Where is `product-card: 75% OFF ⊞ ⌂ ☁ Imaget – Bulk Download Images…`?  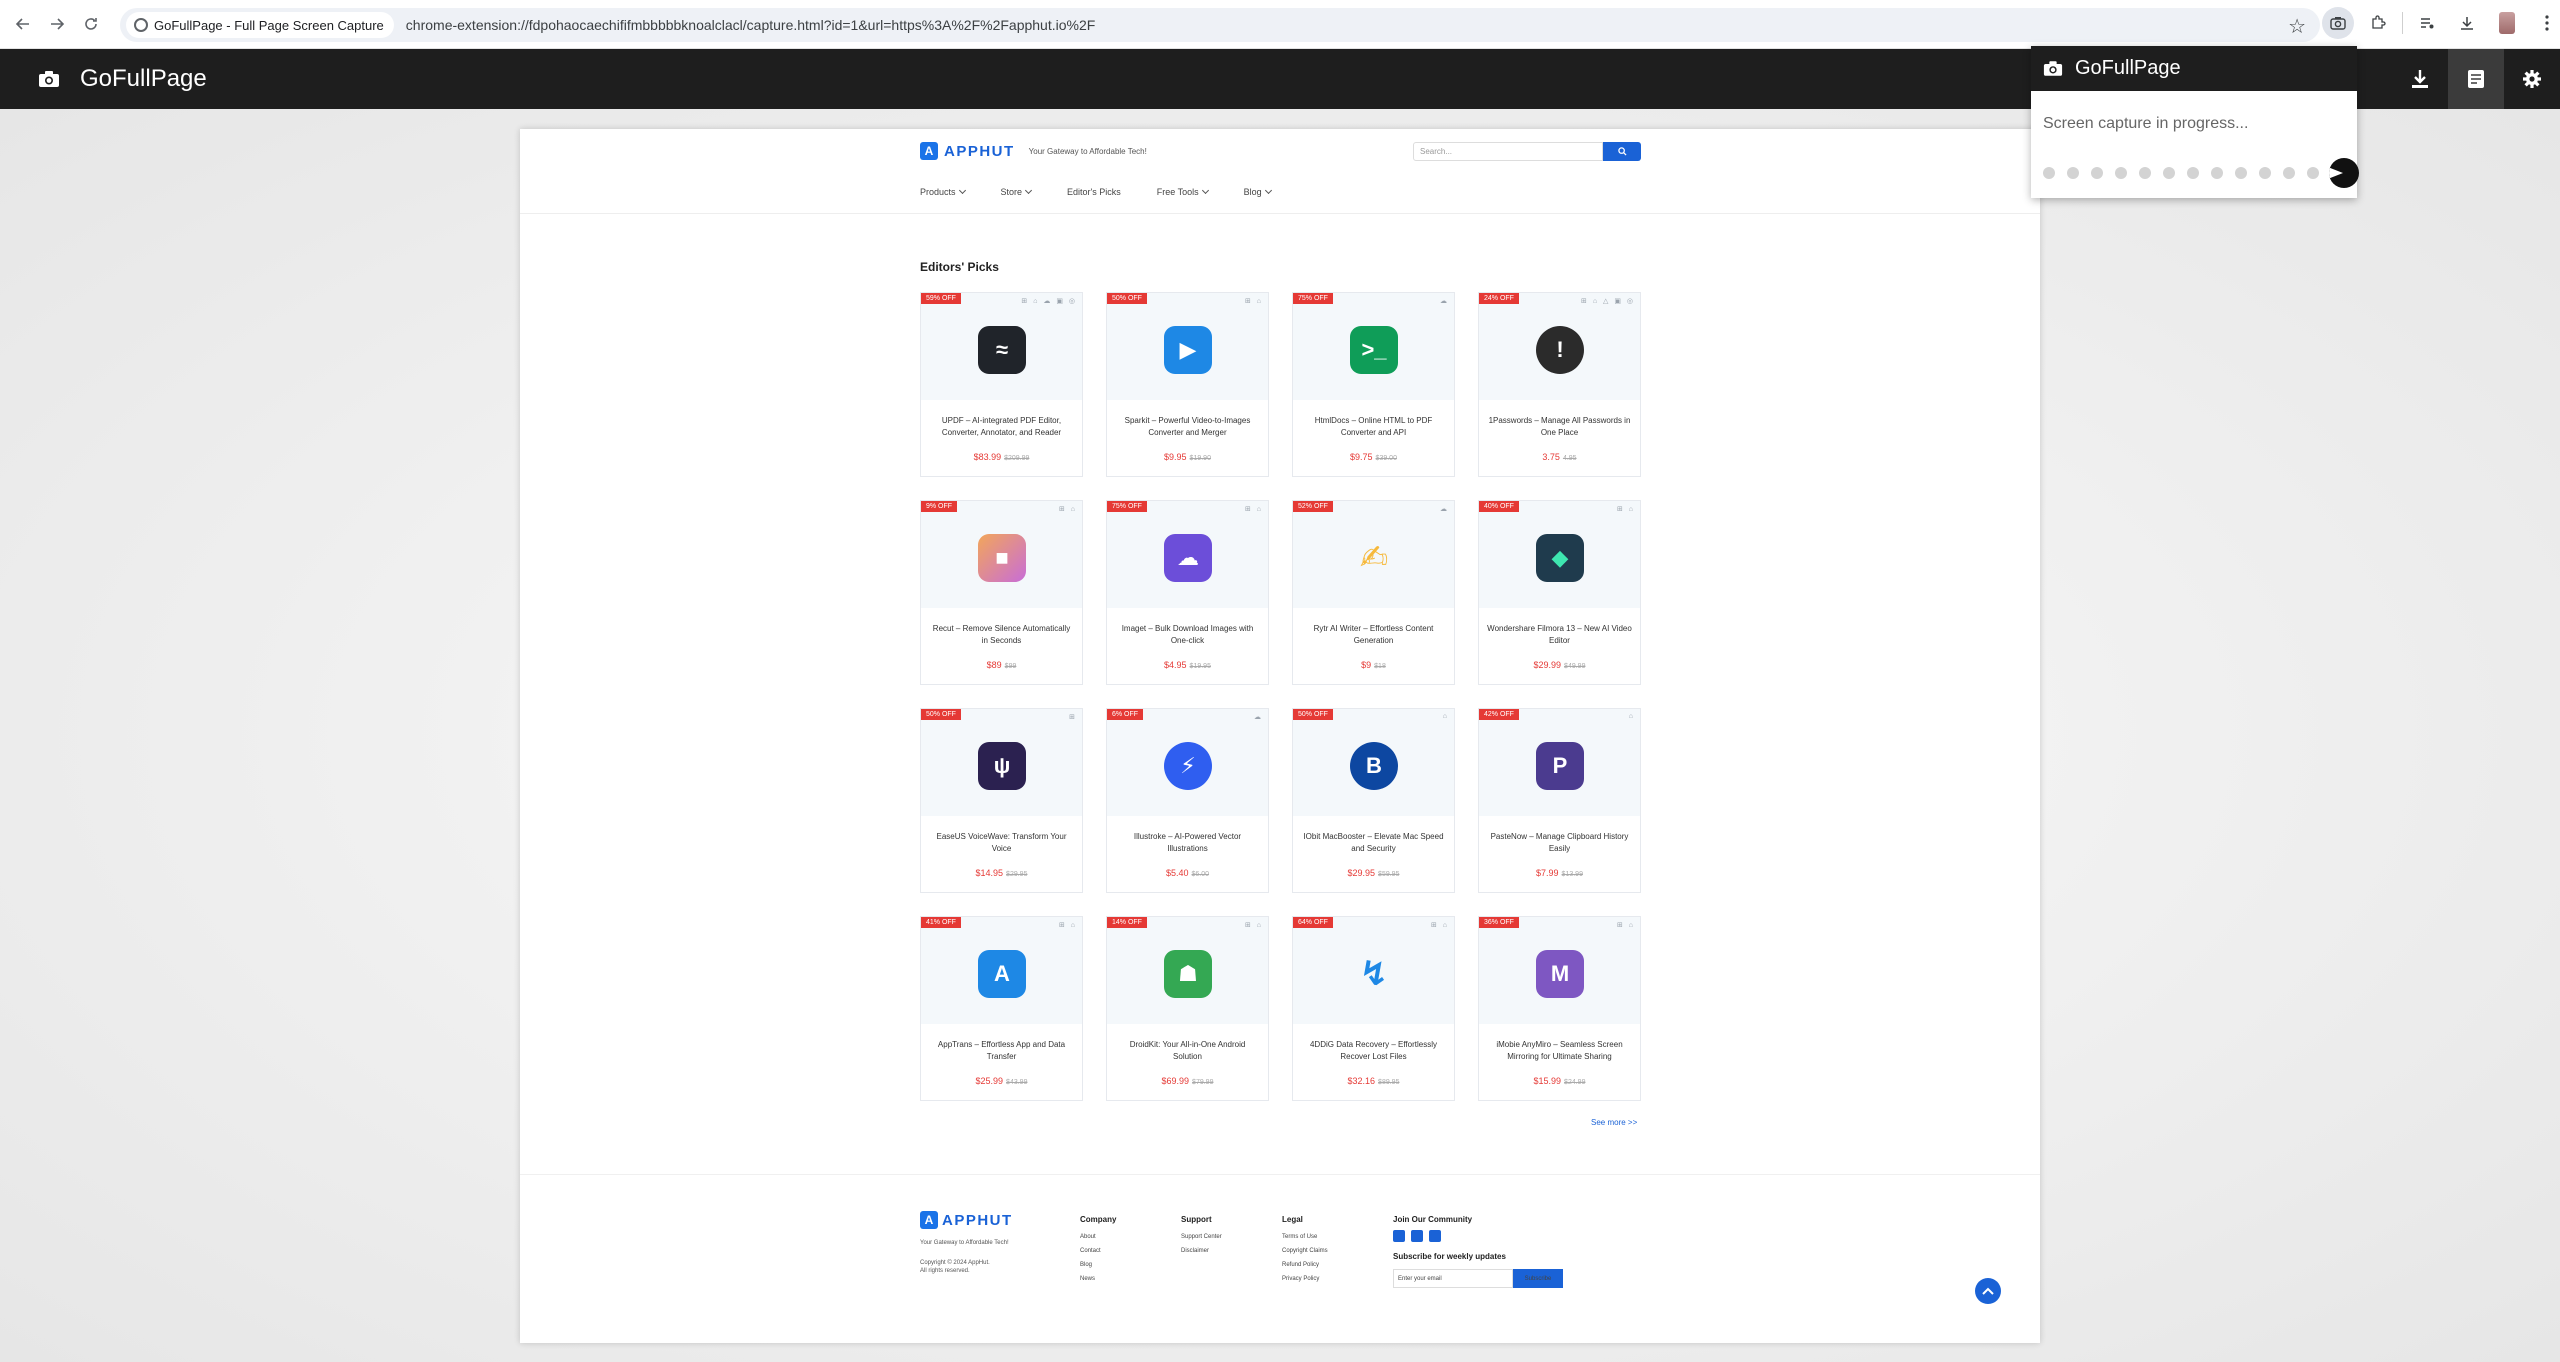 product-card: 75% OFF ⊞ ⌂ ☁ Imaget – Bulk Download Images… is located at coordinates (1187, 592).